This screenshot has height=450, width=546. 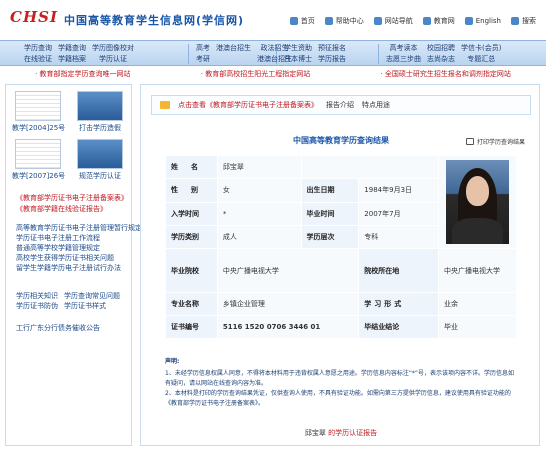 I want to click on announcement-link: · 教育部指定学历查询唯一网站, so click(x=82, y=74).